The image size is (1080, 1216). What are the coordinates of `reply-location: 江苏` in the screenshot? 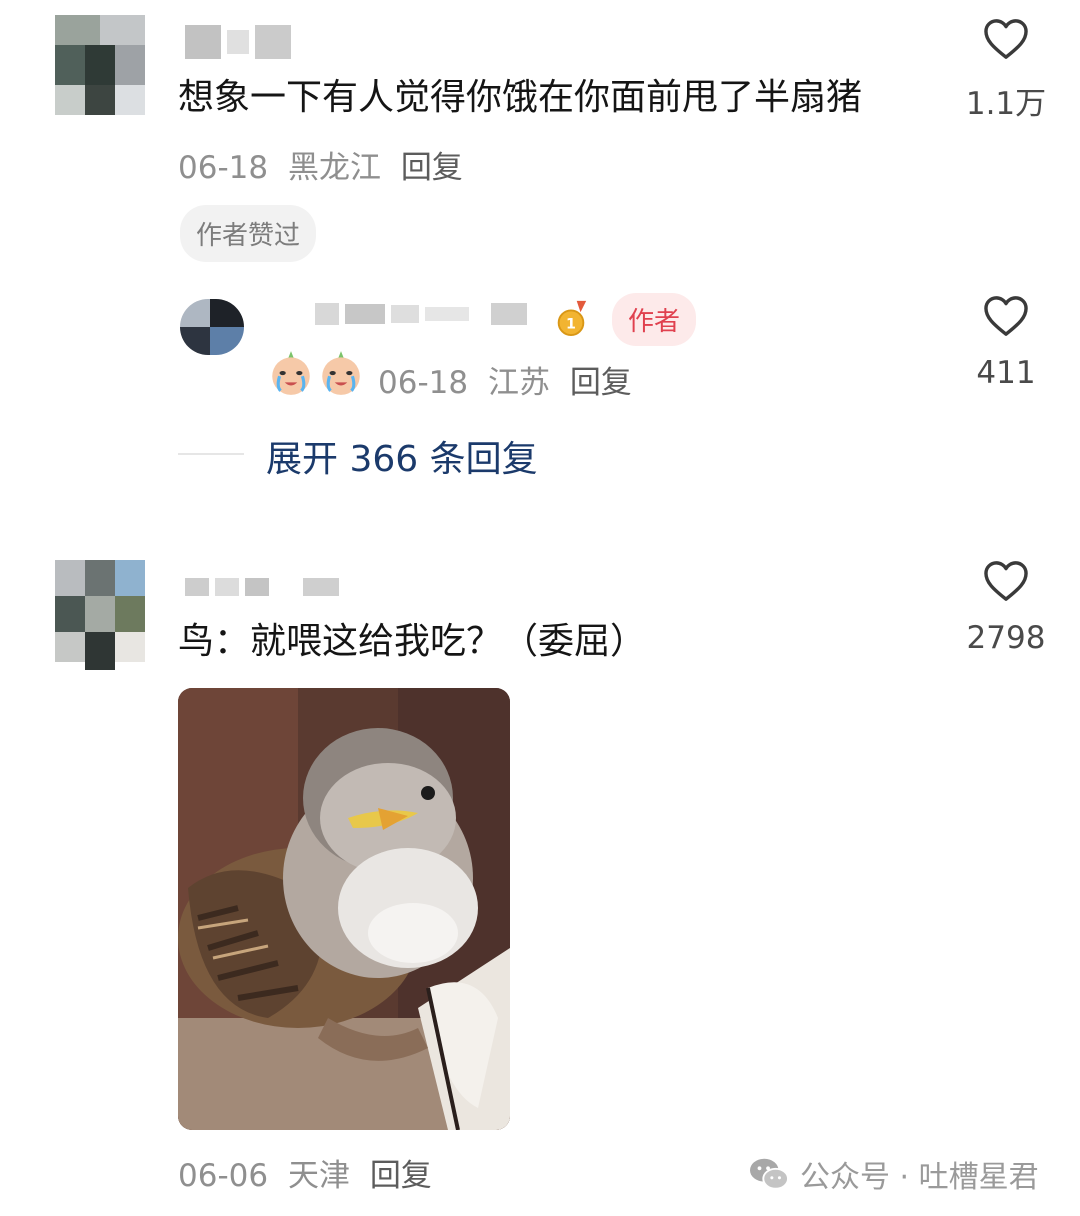 It's located at (518, 383).